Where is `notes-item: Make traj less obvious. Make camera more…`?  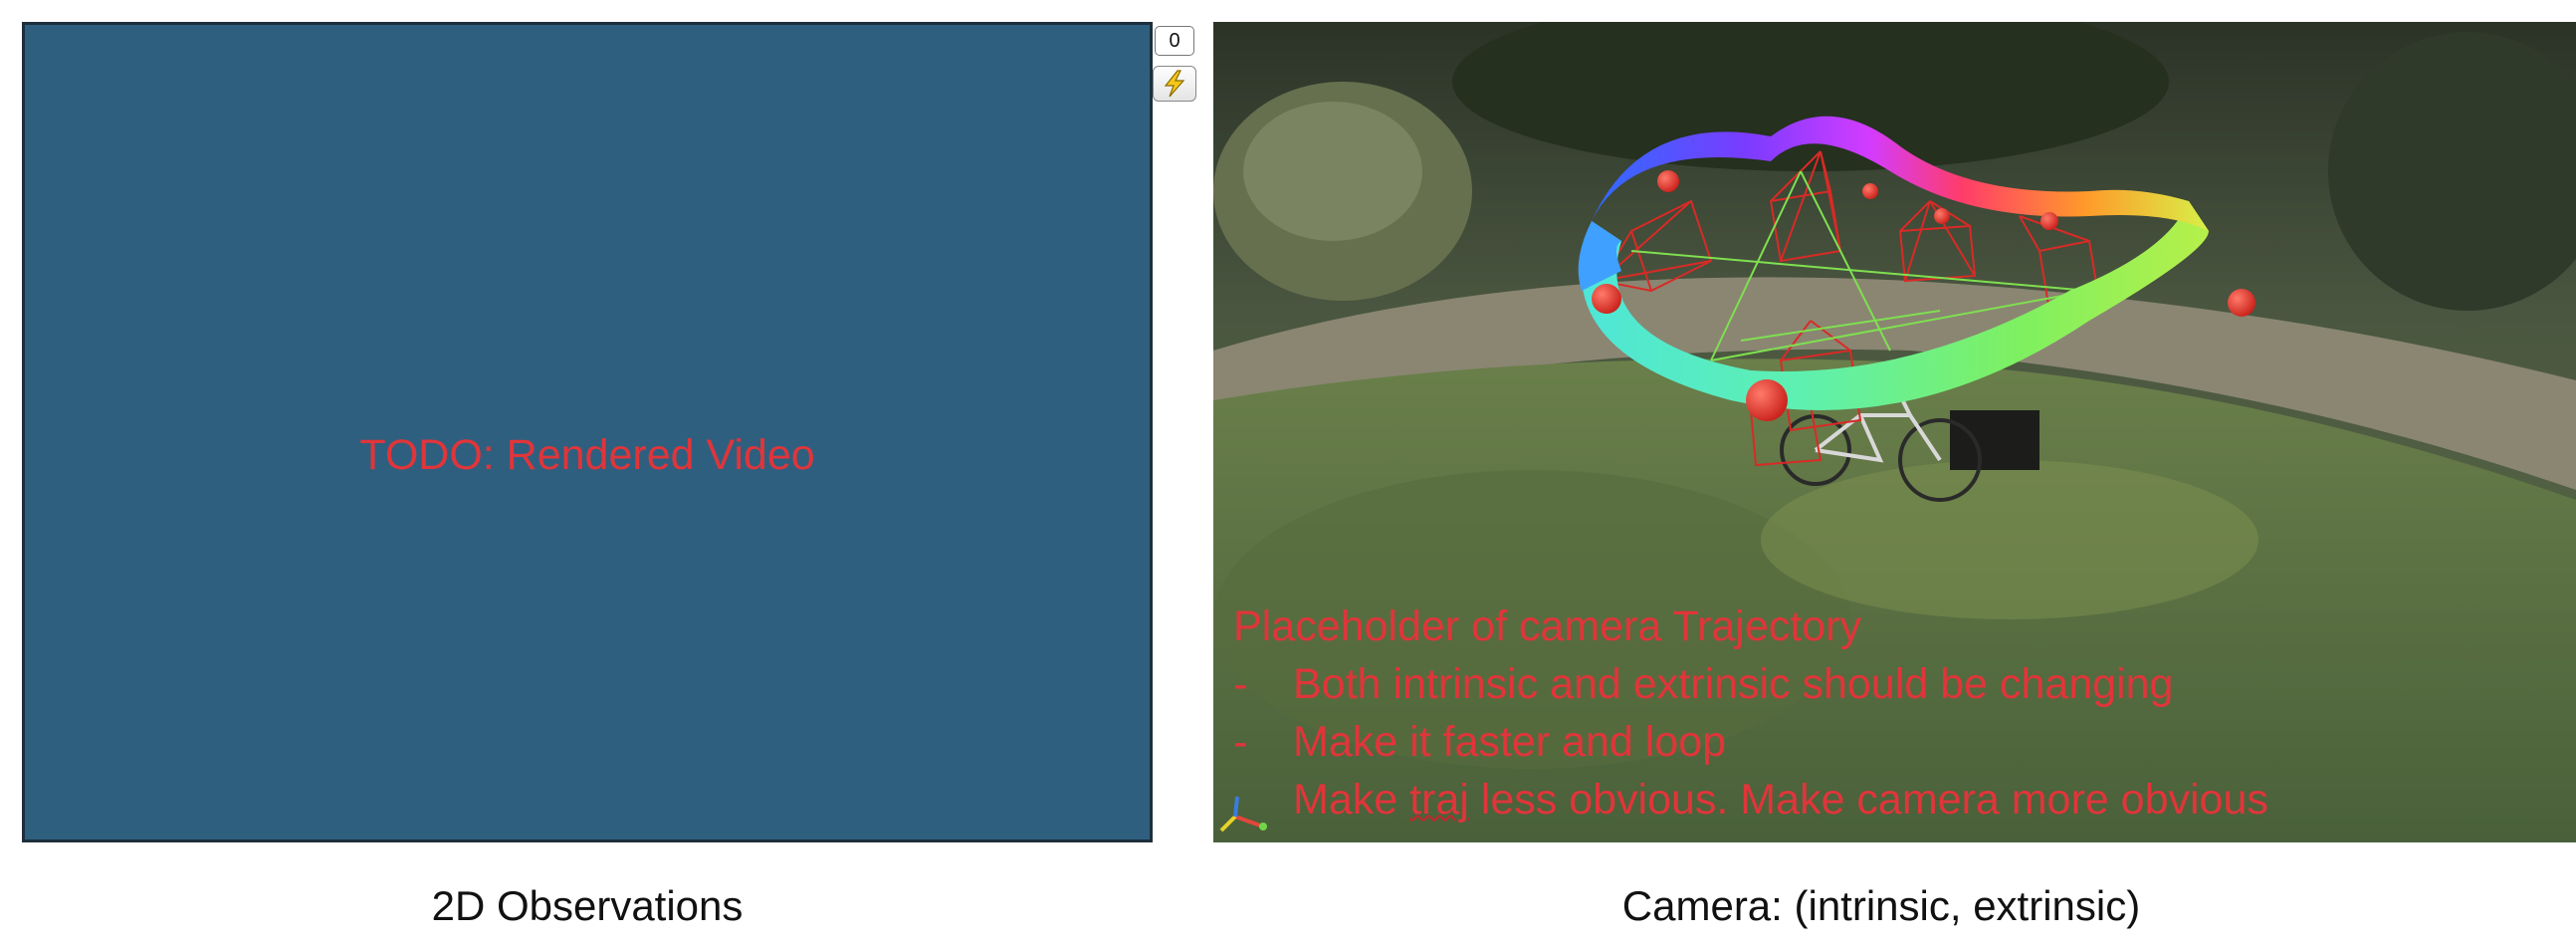
notes-item: Make traj less obvious. Make camera more… is located at coordinates (1750, 800).